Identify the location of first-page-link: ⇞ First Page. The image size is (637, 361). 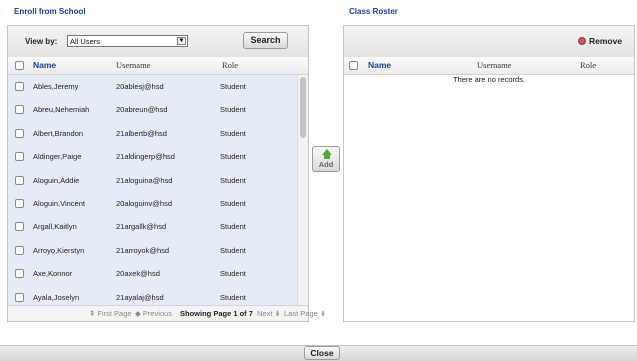
(110, 313).